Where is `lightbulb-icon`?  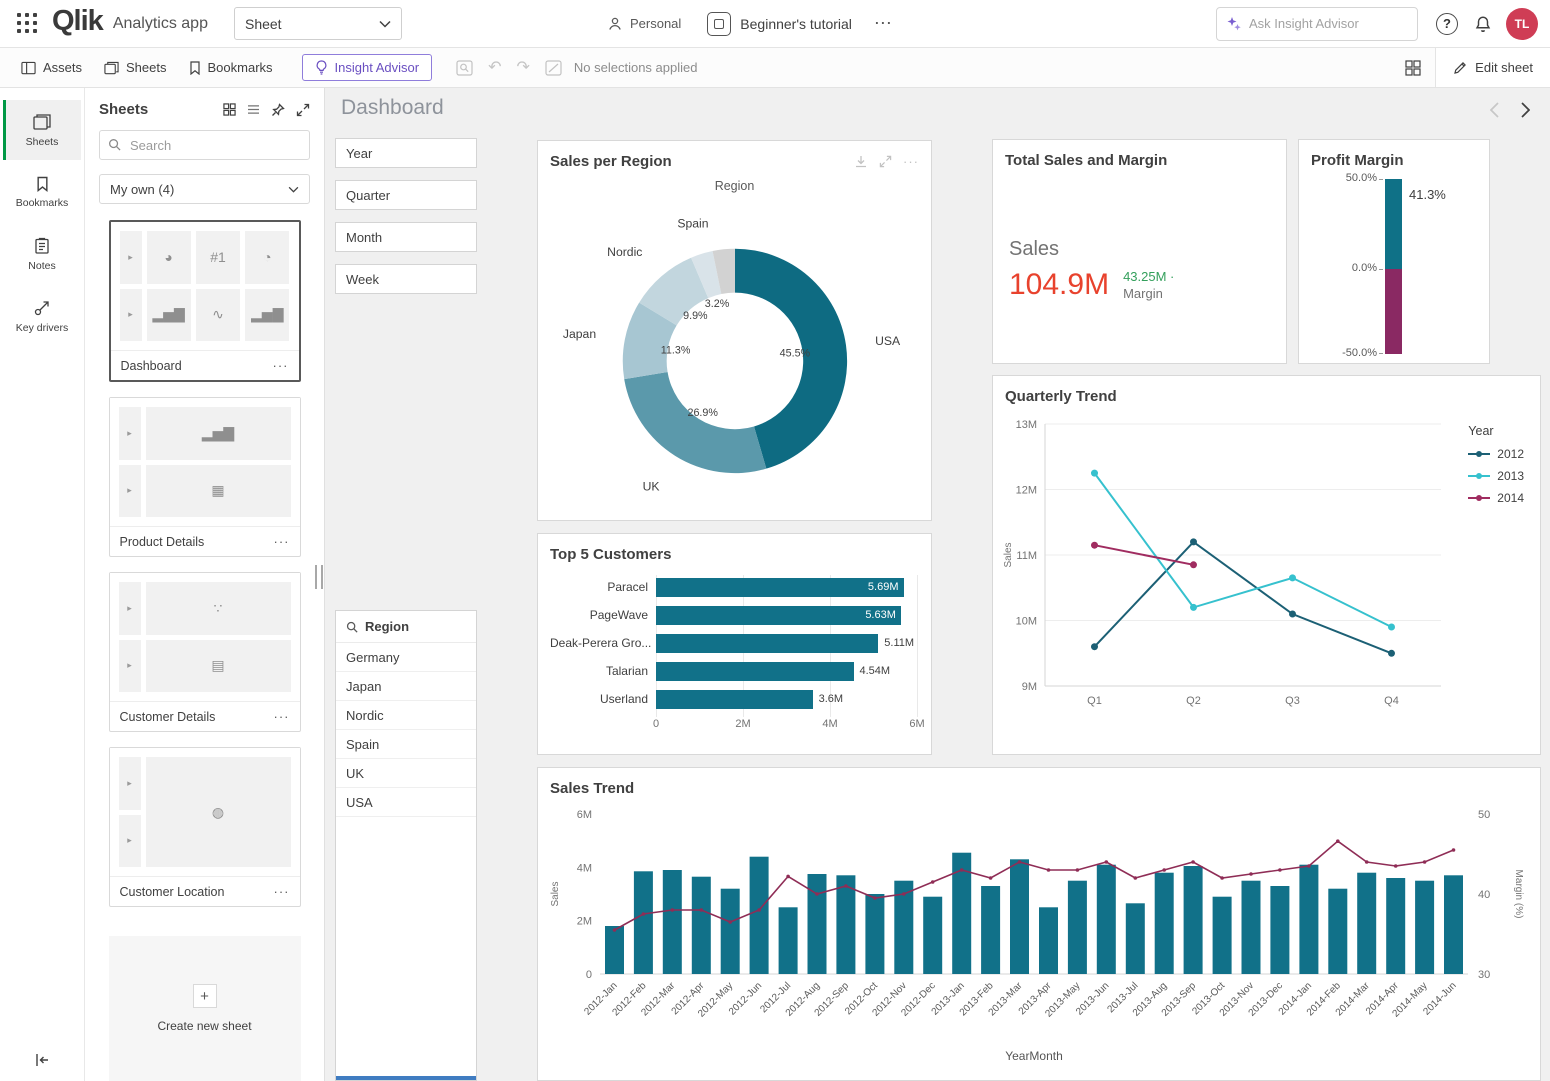 lightbulb-icon is located at coordinates (321, 67).